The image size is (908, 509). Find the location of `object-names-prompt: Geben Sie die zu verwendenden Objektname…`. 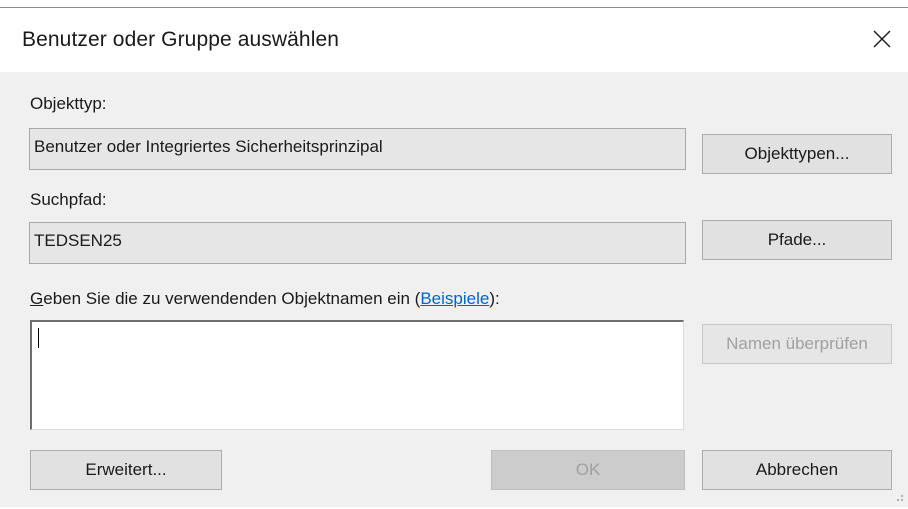

object-names-prompt: Geben Sie die zu verwendenden Objektname… is located at coordinates (265, 299).